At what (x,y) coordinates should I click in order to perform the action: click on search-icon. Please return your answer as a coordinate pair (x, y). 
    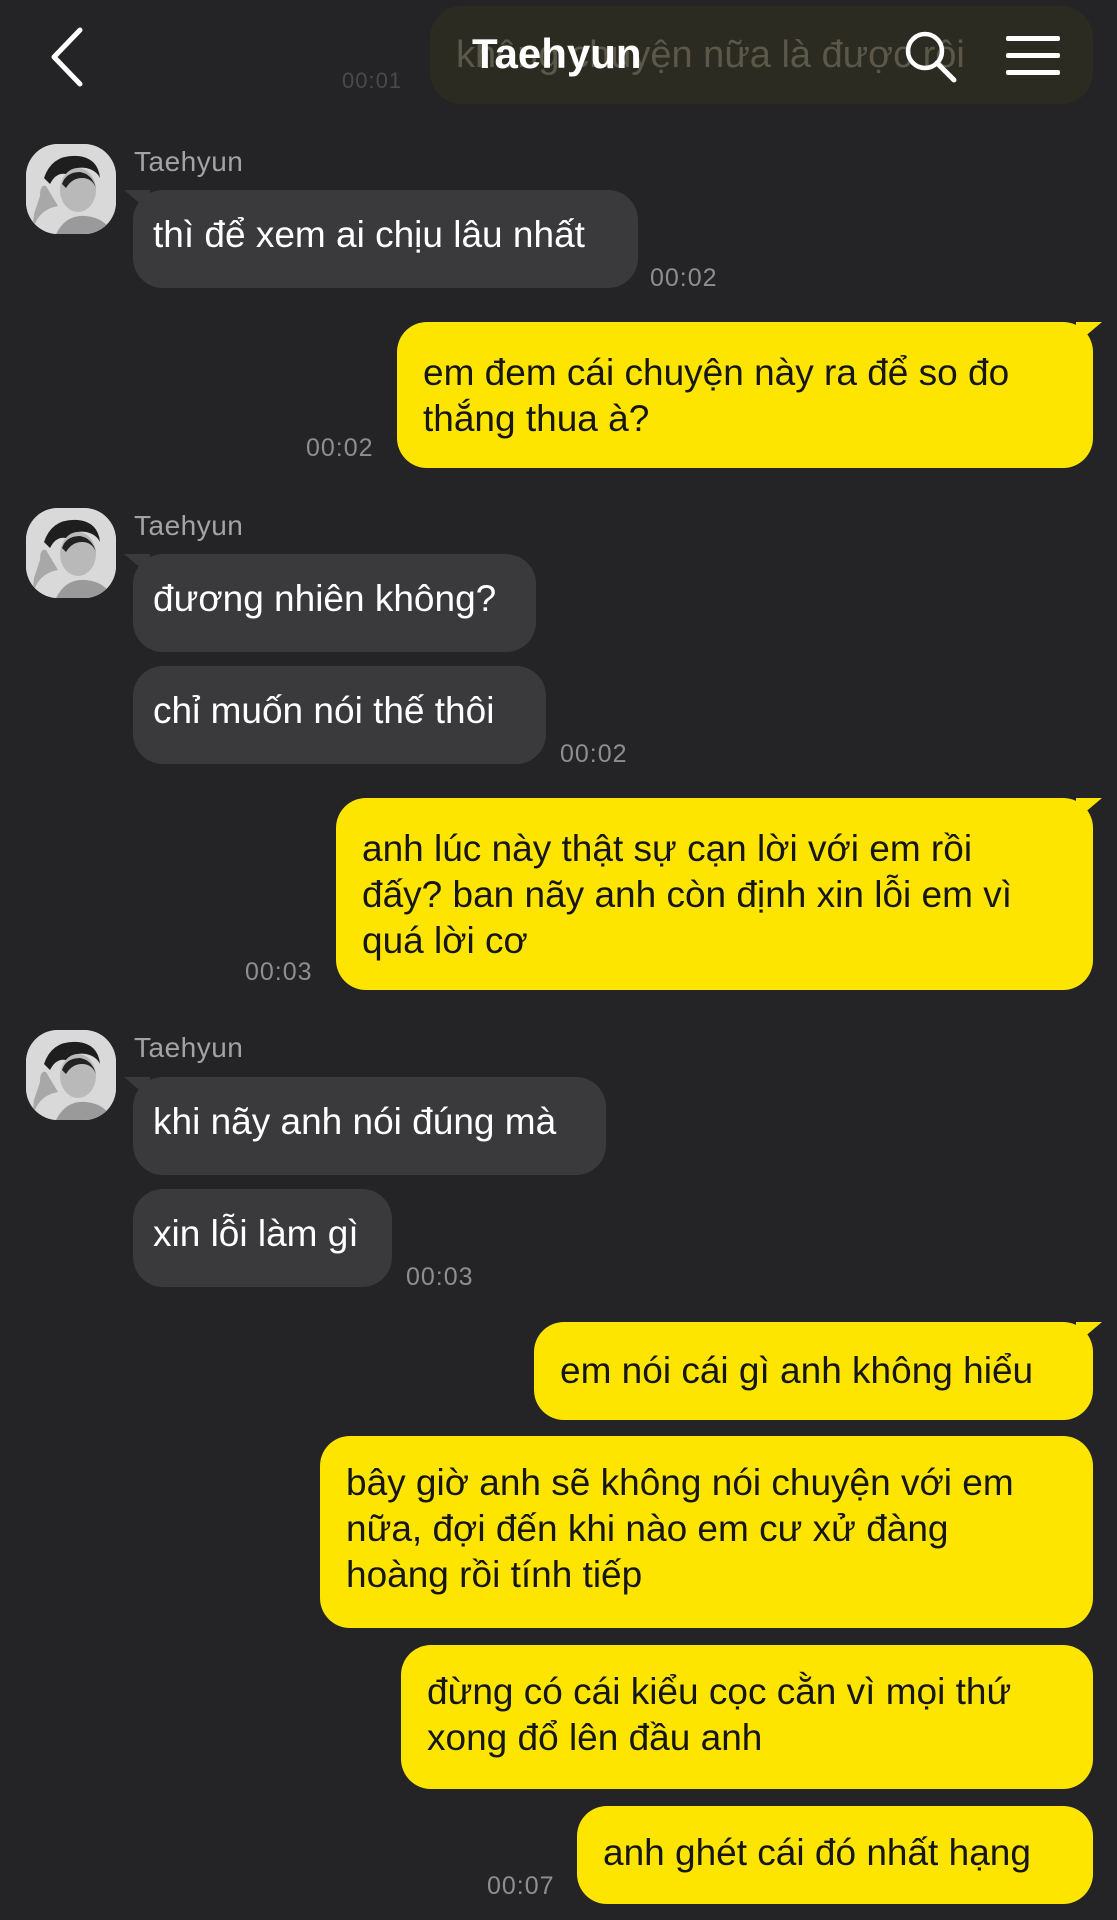
    Looking at the image, I should click on (931, 57).